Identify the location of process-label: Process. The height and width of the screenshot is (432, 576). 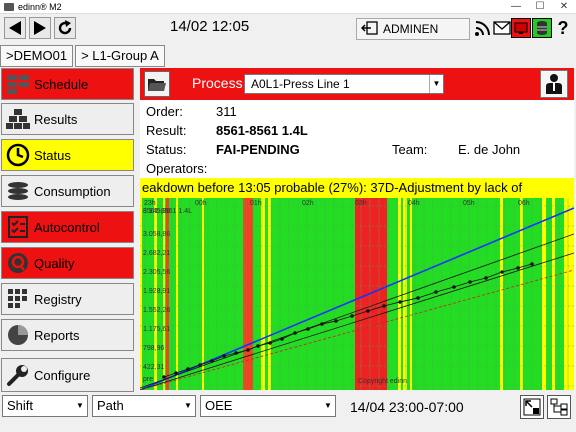
(217, 83).